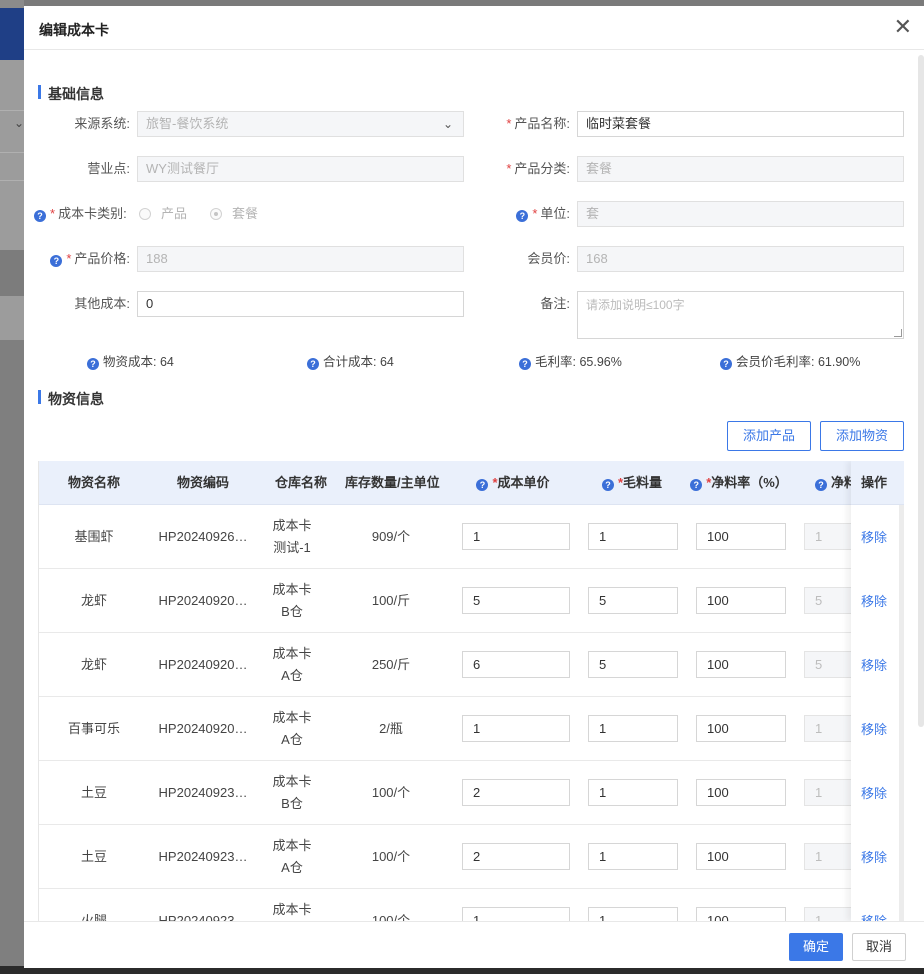 The image size is (924, 974). I want to click on cancel-button: 取消, so click(879, 947).